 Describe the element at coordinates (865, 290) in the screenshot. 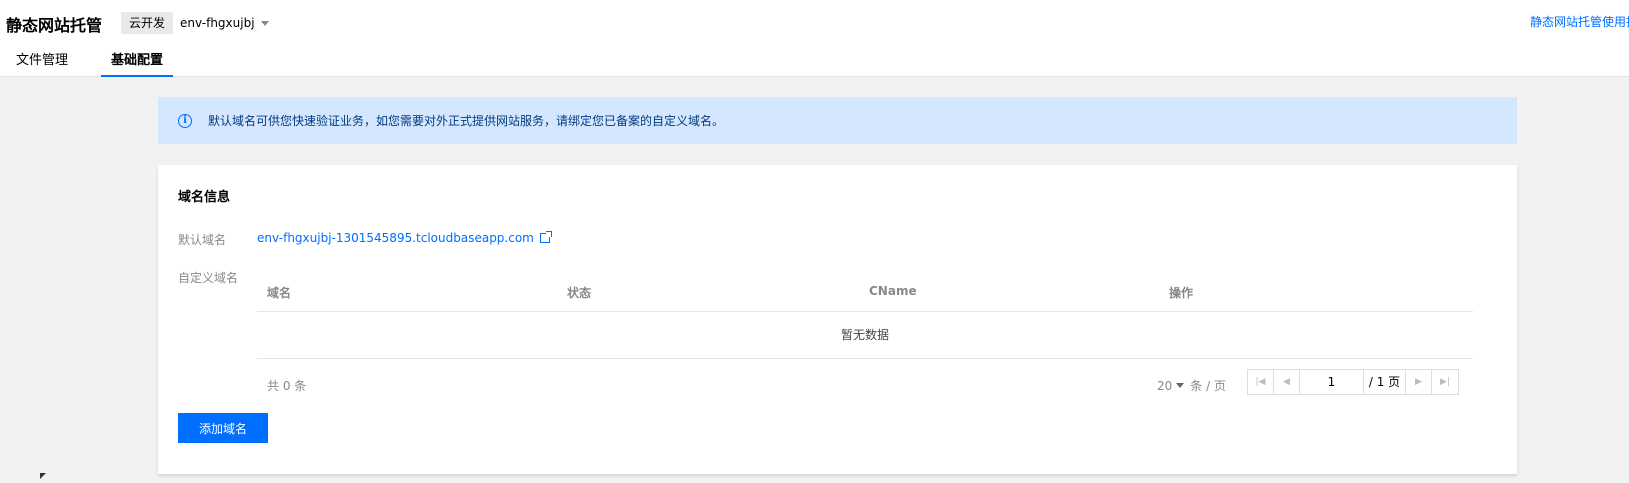

I see `table-header: 域名 状态 CName 操作` at that location.